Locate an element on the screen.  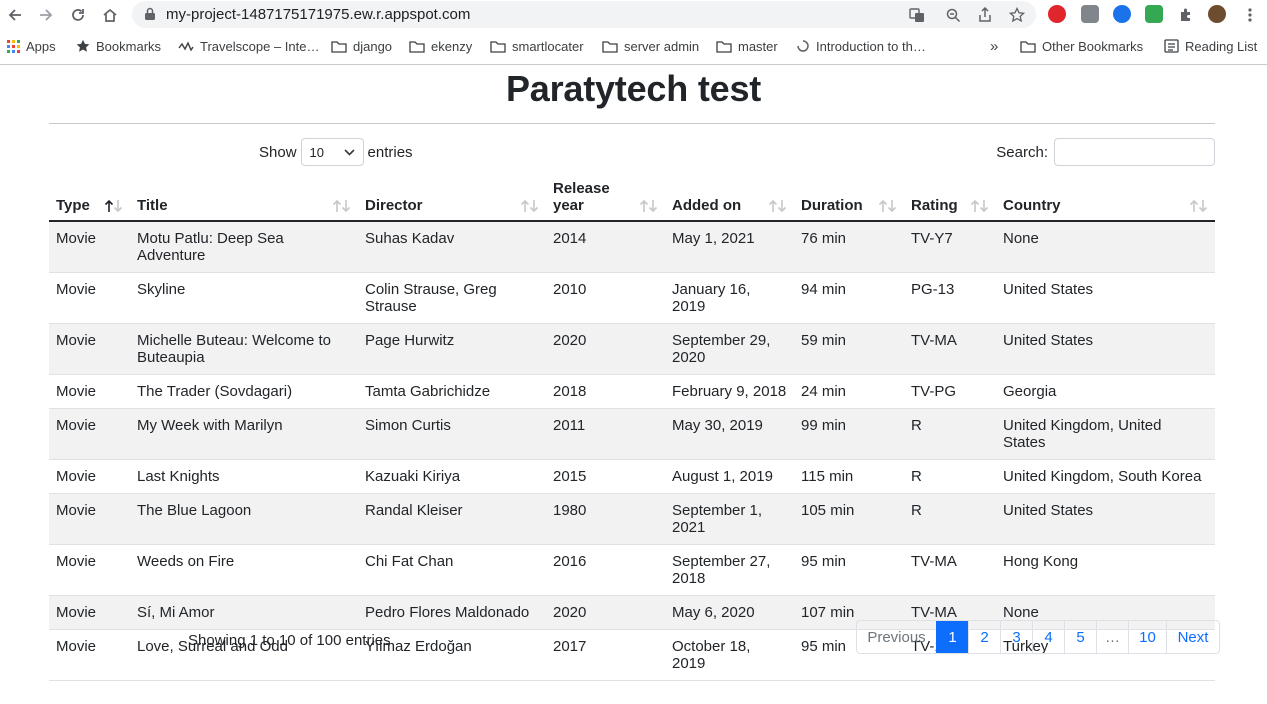
table-cell: United Kingdom, United States is located at coordinates (1105, 434).